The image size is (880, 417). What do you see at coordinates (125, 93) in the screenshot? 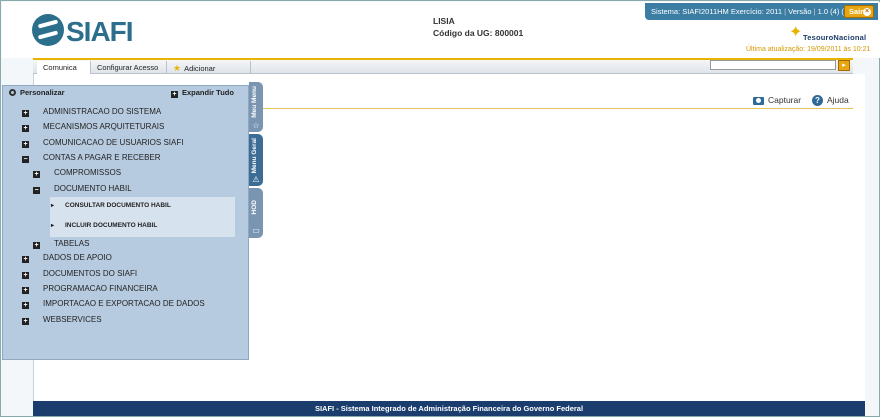
I see `menu-header: Personalizar + Expandir Tudo` at bounding box center [125, 93].